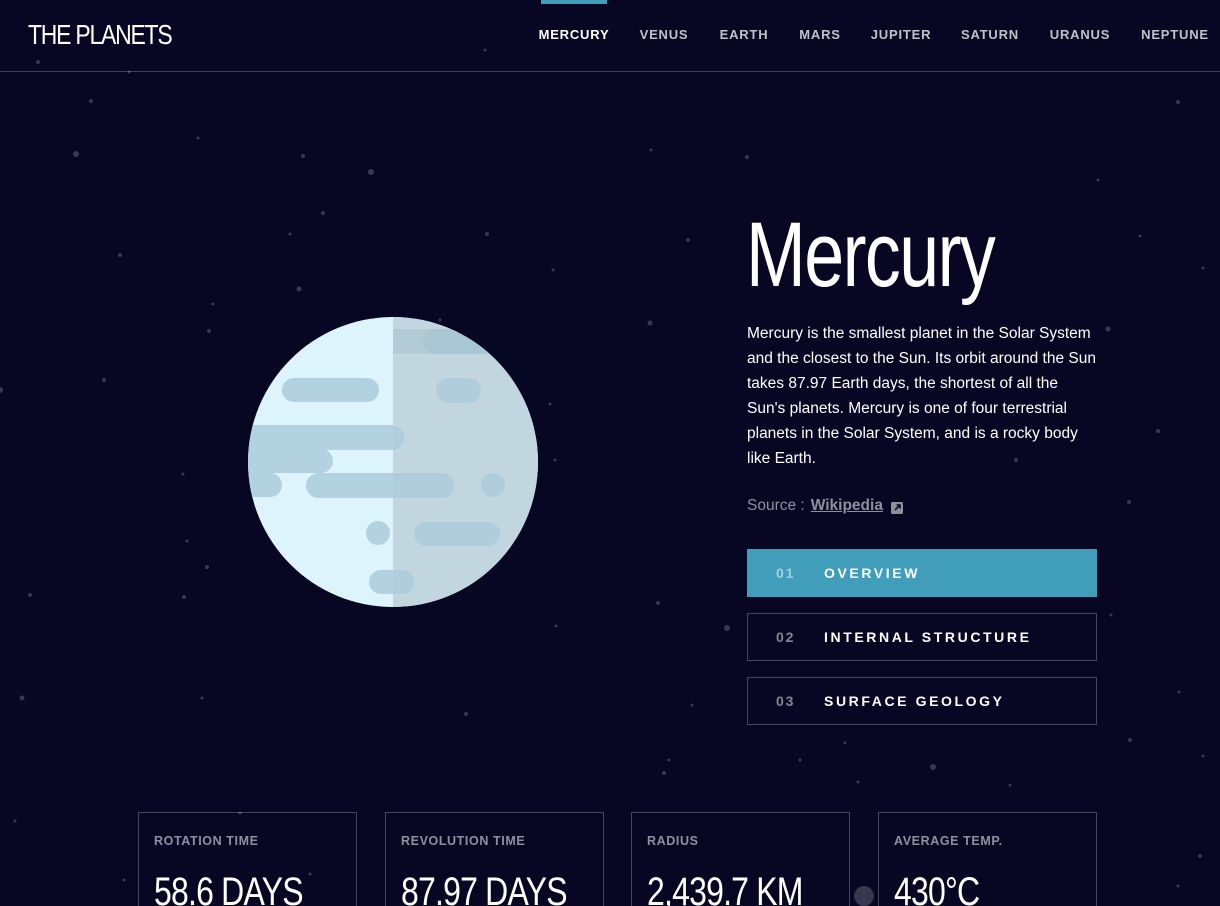 This screenshot has height=906, width=1220. I want to click on nav-label: MERCURY, so click(574, 34).